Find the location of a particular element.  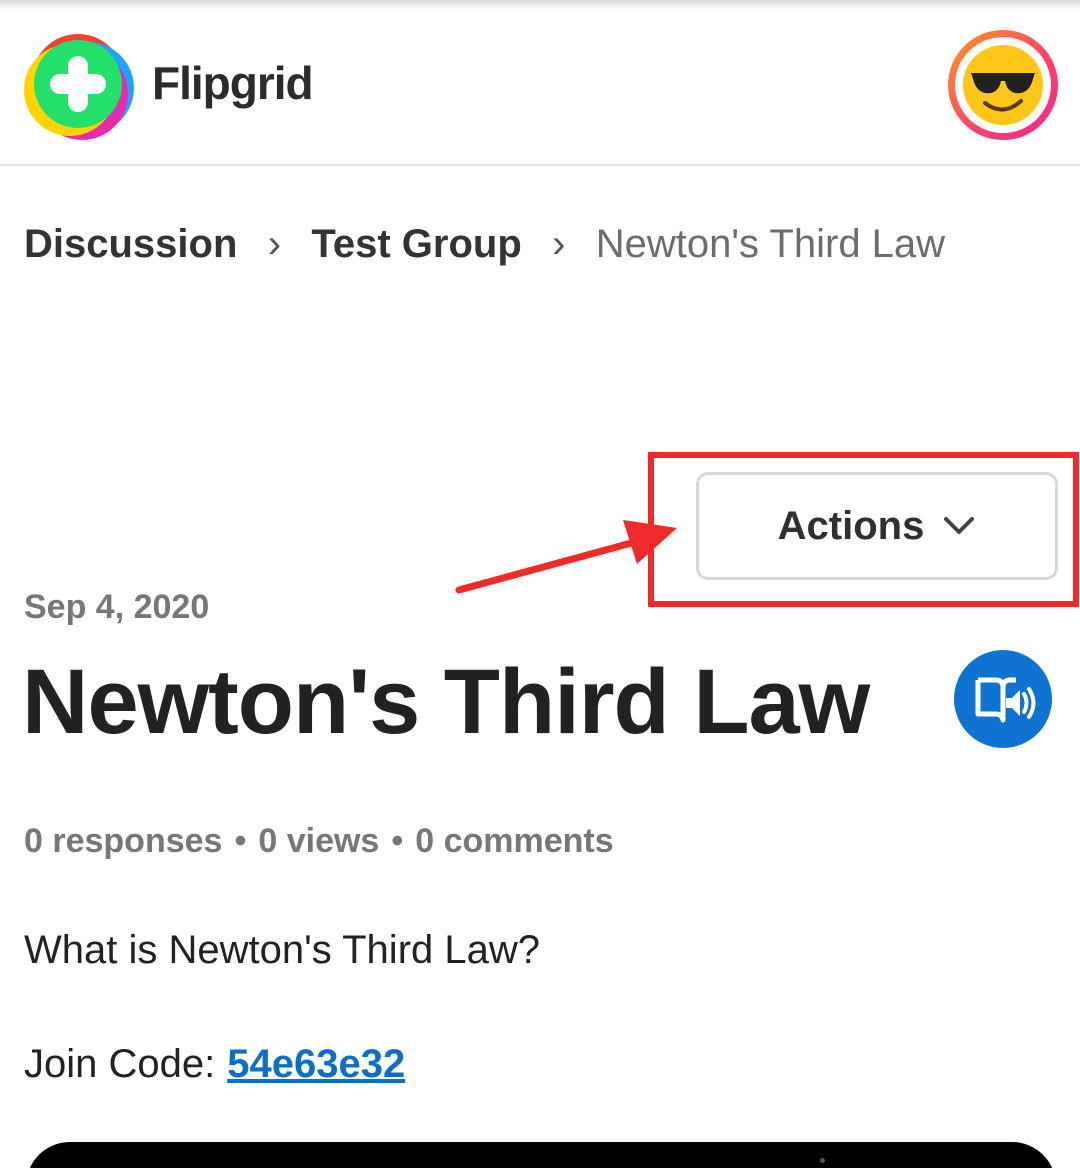

actions-dropdown-button: Actions is located at coordinates (877, 526).